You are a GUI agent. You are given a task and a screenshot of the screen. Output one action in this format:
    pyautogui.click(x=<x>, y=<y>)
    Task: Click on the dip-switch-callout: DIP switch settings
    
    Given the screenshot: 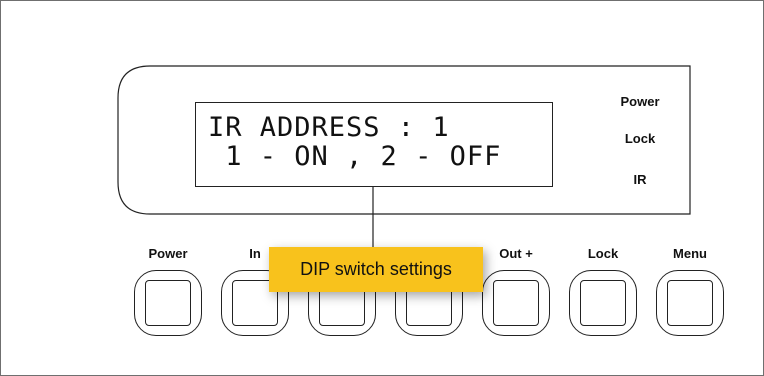 What is the action you would take?
    pyautogui.click(x=376, y=269)
    